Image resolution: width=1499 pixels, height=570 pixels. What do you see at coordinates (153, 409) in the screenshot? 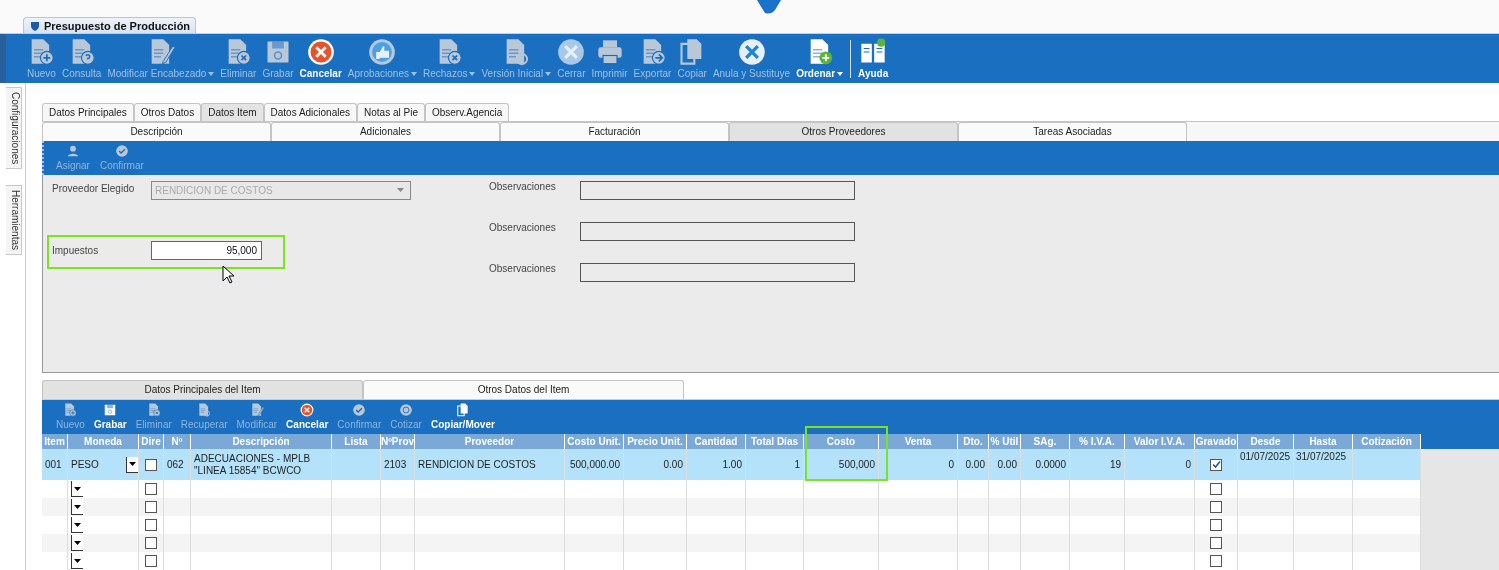
I see `document-x-icon` at bounding box center [153, 409].